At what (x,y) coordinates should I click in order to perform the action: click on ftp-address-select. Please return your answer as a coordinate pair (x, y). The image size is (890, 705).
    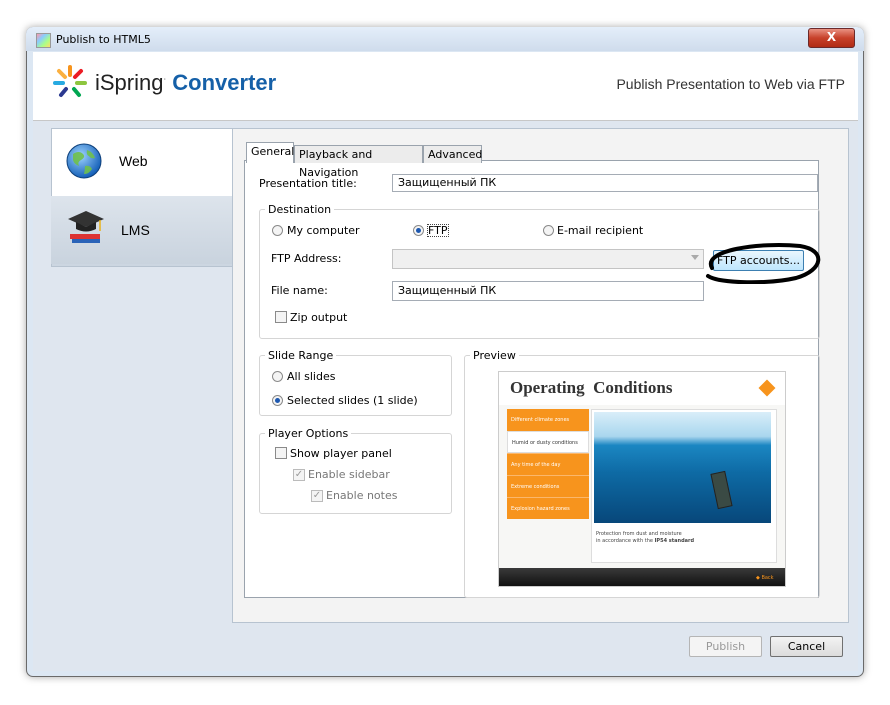
    Looking at the image, I should click on (548, 259).